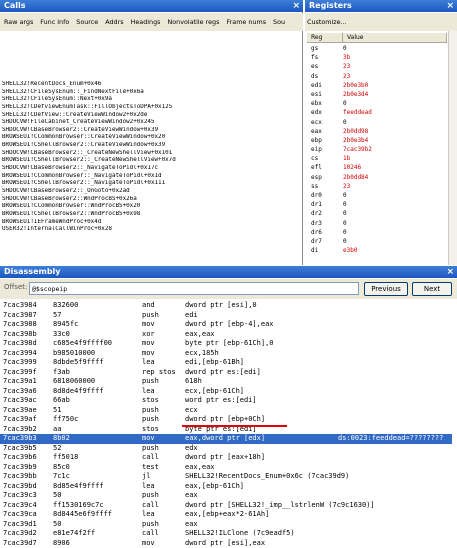 Image resolution: width=457 pixels, height=548 pixels. Describe the element at coordinates (395, 140) in the screenshot. I see `register-value: 2b0e3b4` at that location.